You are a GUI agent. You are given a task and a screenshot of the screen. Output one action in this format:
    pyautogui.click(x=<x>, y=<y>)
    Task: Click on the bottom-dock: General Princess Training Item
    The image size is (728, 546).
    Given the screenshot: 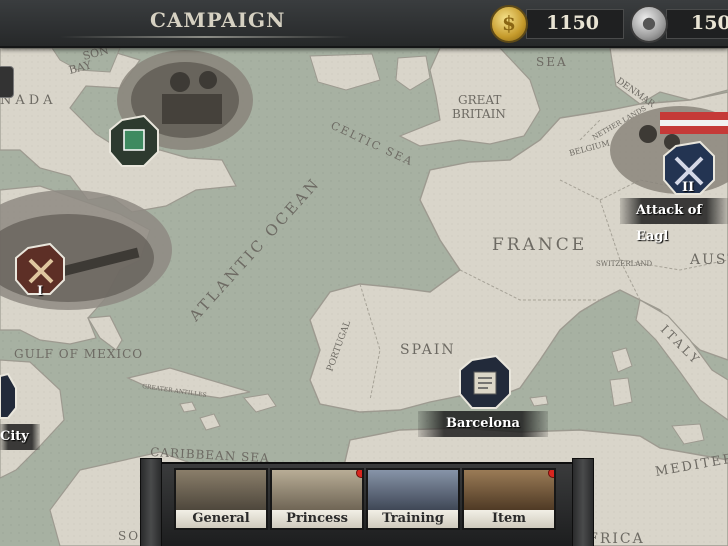 What is the action you would take?
    pyautogui.click(x=367, y=502)
    